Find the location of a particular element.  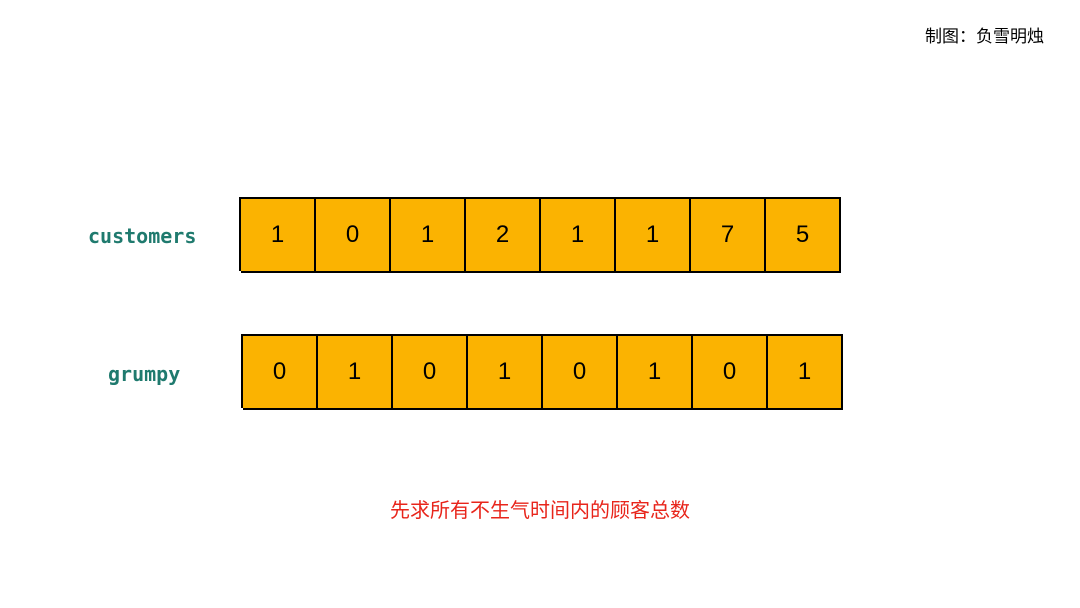

customers-cell-0: 1 is located at coordinates (278, 235).